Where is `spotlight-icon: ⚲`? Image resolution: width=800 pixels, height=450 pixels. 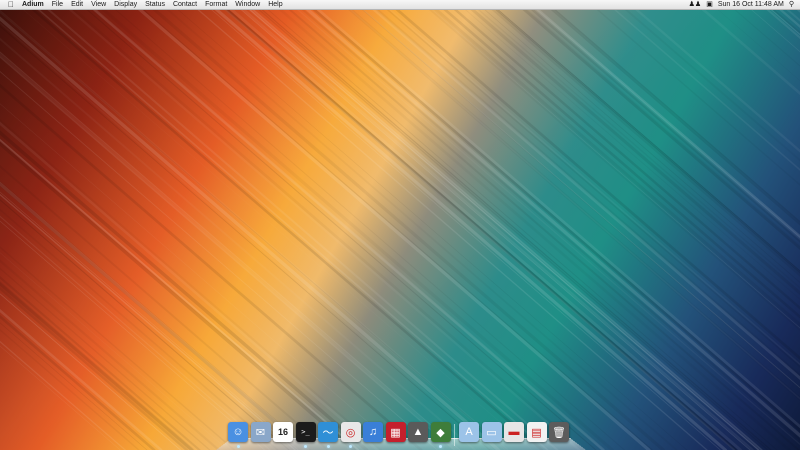 spotlight-icon: ⚲ is located at coordinates (791, 5).